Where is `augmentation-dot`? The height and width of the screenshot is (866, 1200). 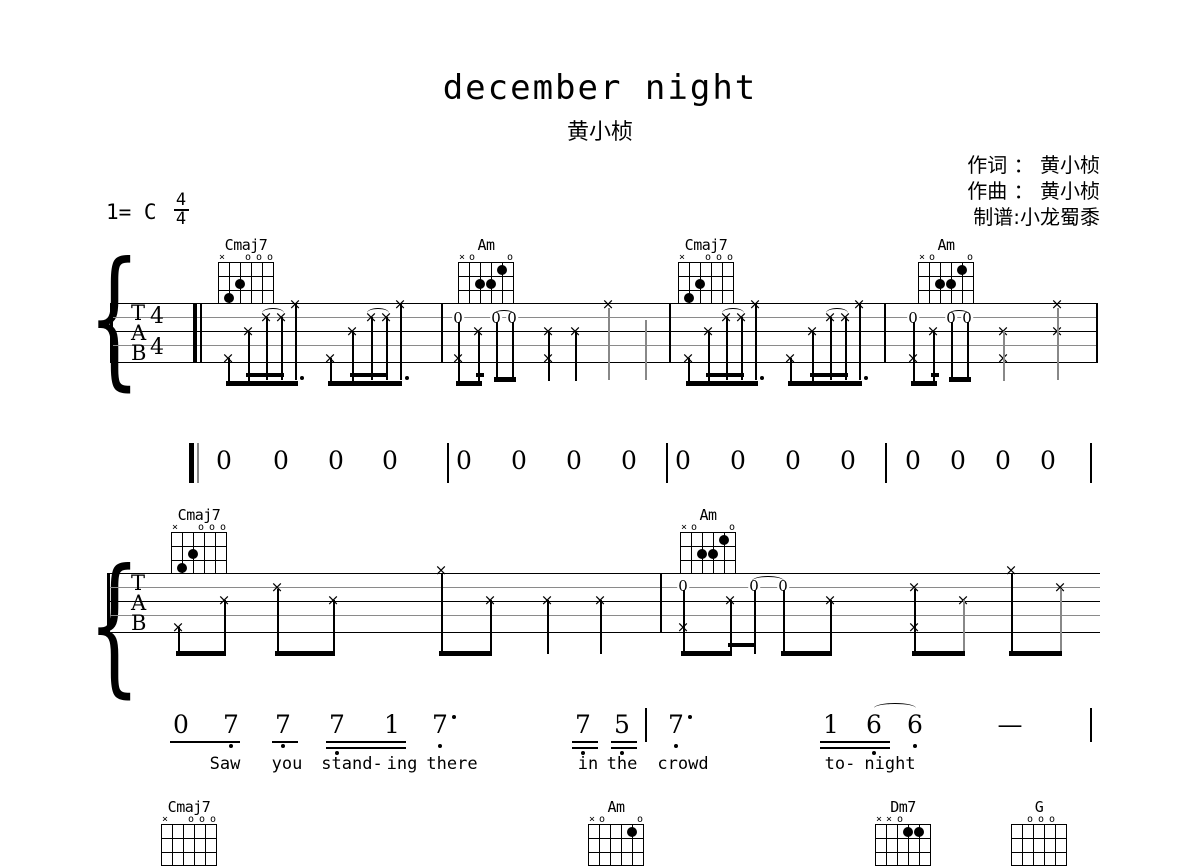 augmentation-dot is located at coordinates (762, 378).